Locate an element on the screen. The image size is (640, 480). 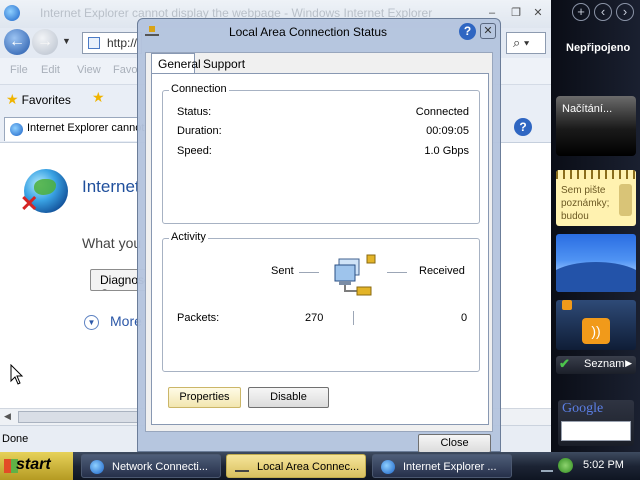
ie-logo-icon is located at coordinates (12, 13).